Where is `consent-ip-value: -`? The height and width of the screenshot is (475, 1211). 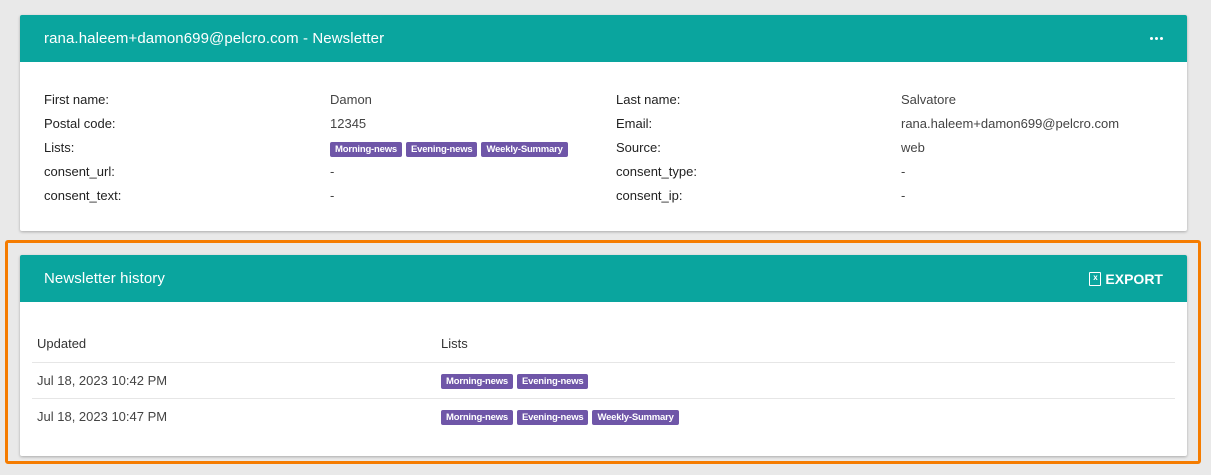
consent-ip-value: - is located at coordinates (903, 195).